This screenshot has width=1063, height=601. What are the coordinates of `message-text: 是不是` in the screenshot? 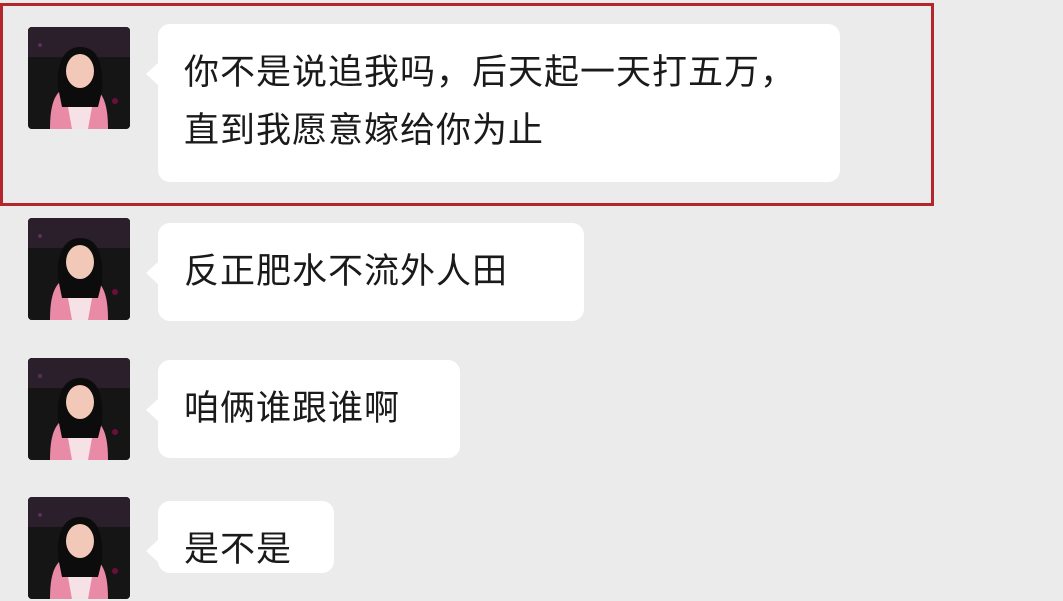 It's located at (238, 550).